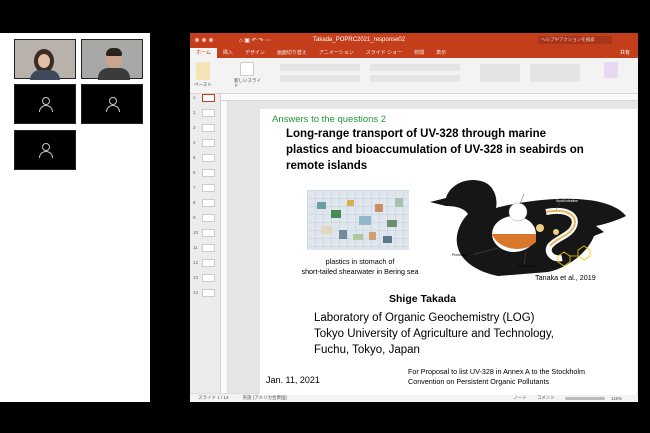  What do you see at coordinates (265, 398) in the screenshot?
I see `language-indicator: 英語 (アメリカ合衆国)` at bounding box center [265, 398].